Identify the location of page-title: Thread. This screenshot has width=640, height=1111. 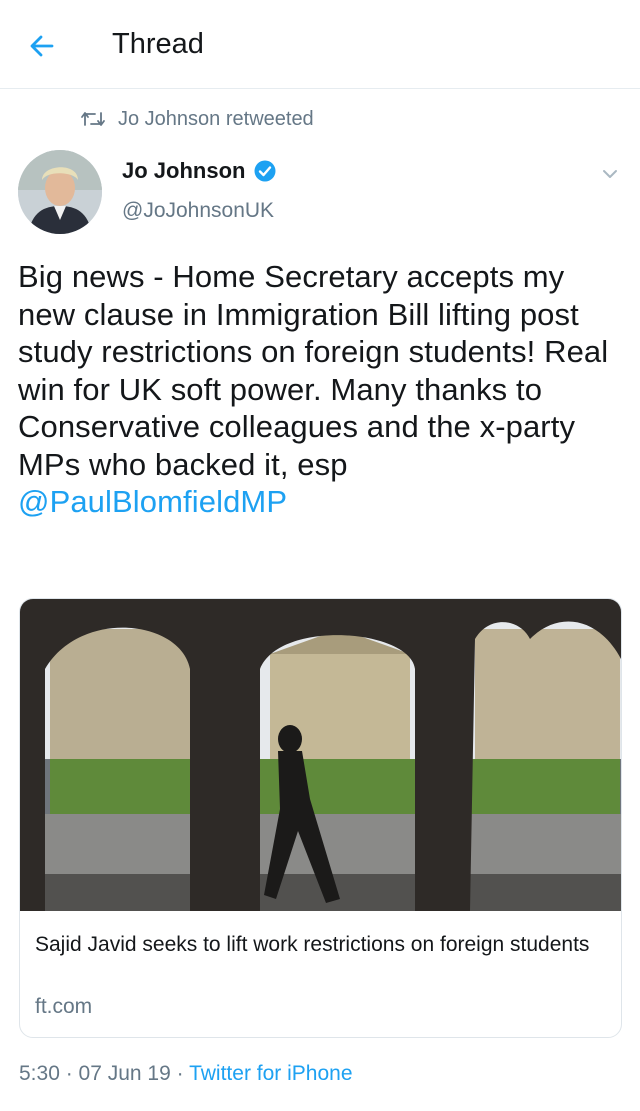
(158, 44).